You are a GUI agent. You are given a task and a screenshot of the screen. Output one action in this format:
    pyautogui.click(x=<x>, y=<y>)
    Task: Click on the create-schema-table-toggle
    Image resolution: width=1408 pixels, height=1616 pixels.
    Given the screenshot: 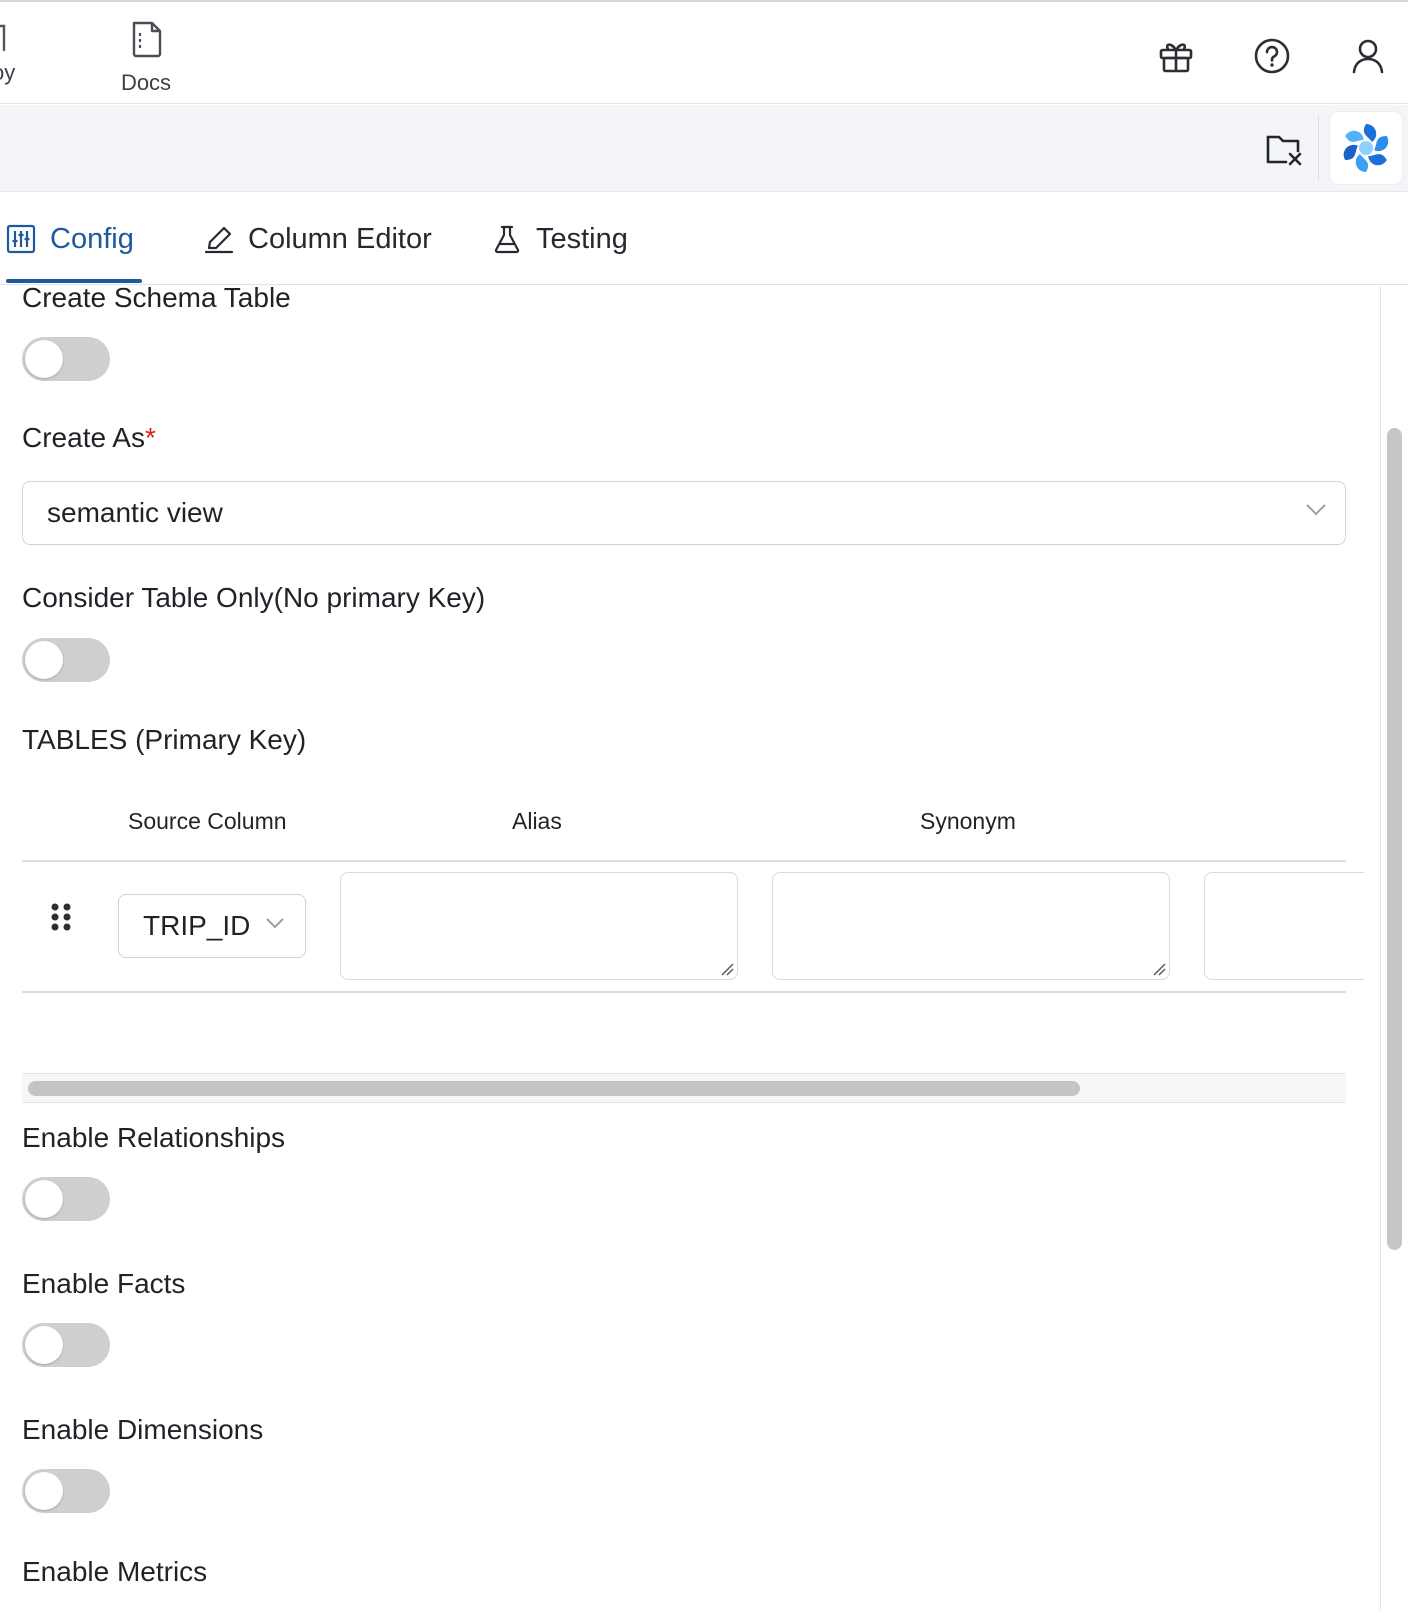 What is the action you would take?
    pyautogui.click(x=66, y=359)
    